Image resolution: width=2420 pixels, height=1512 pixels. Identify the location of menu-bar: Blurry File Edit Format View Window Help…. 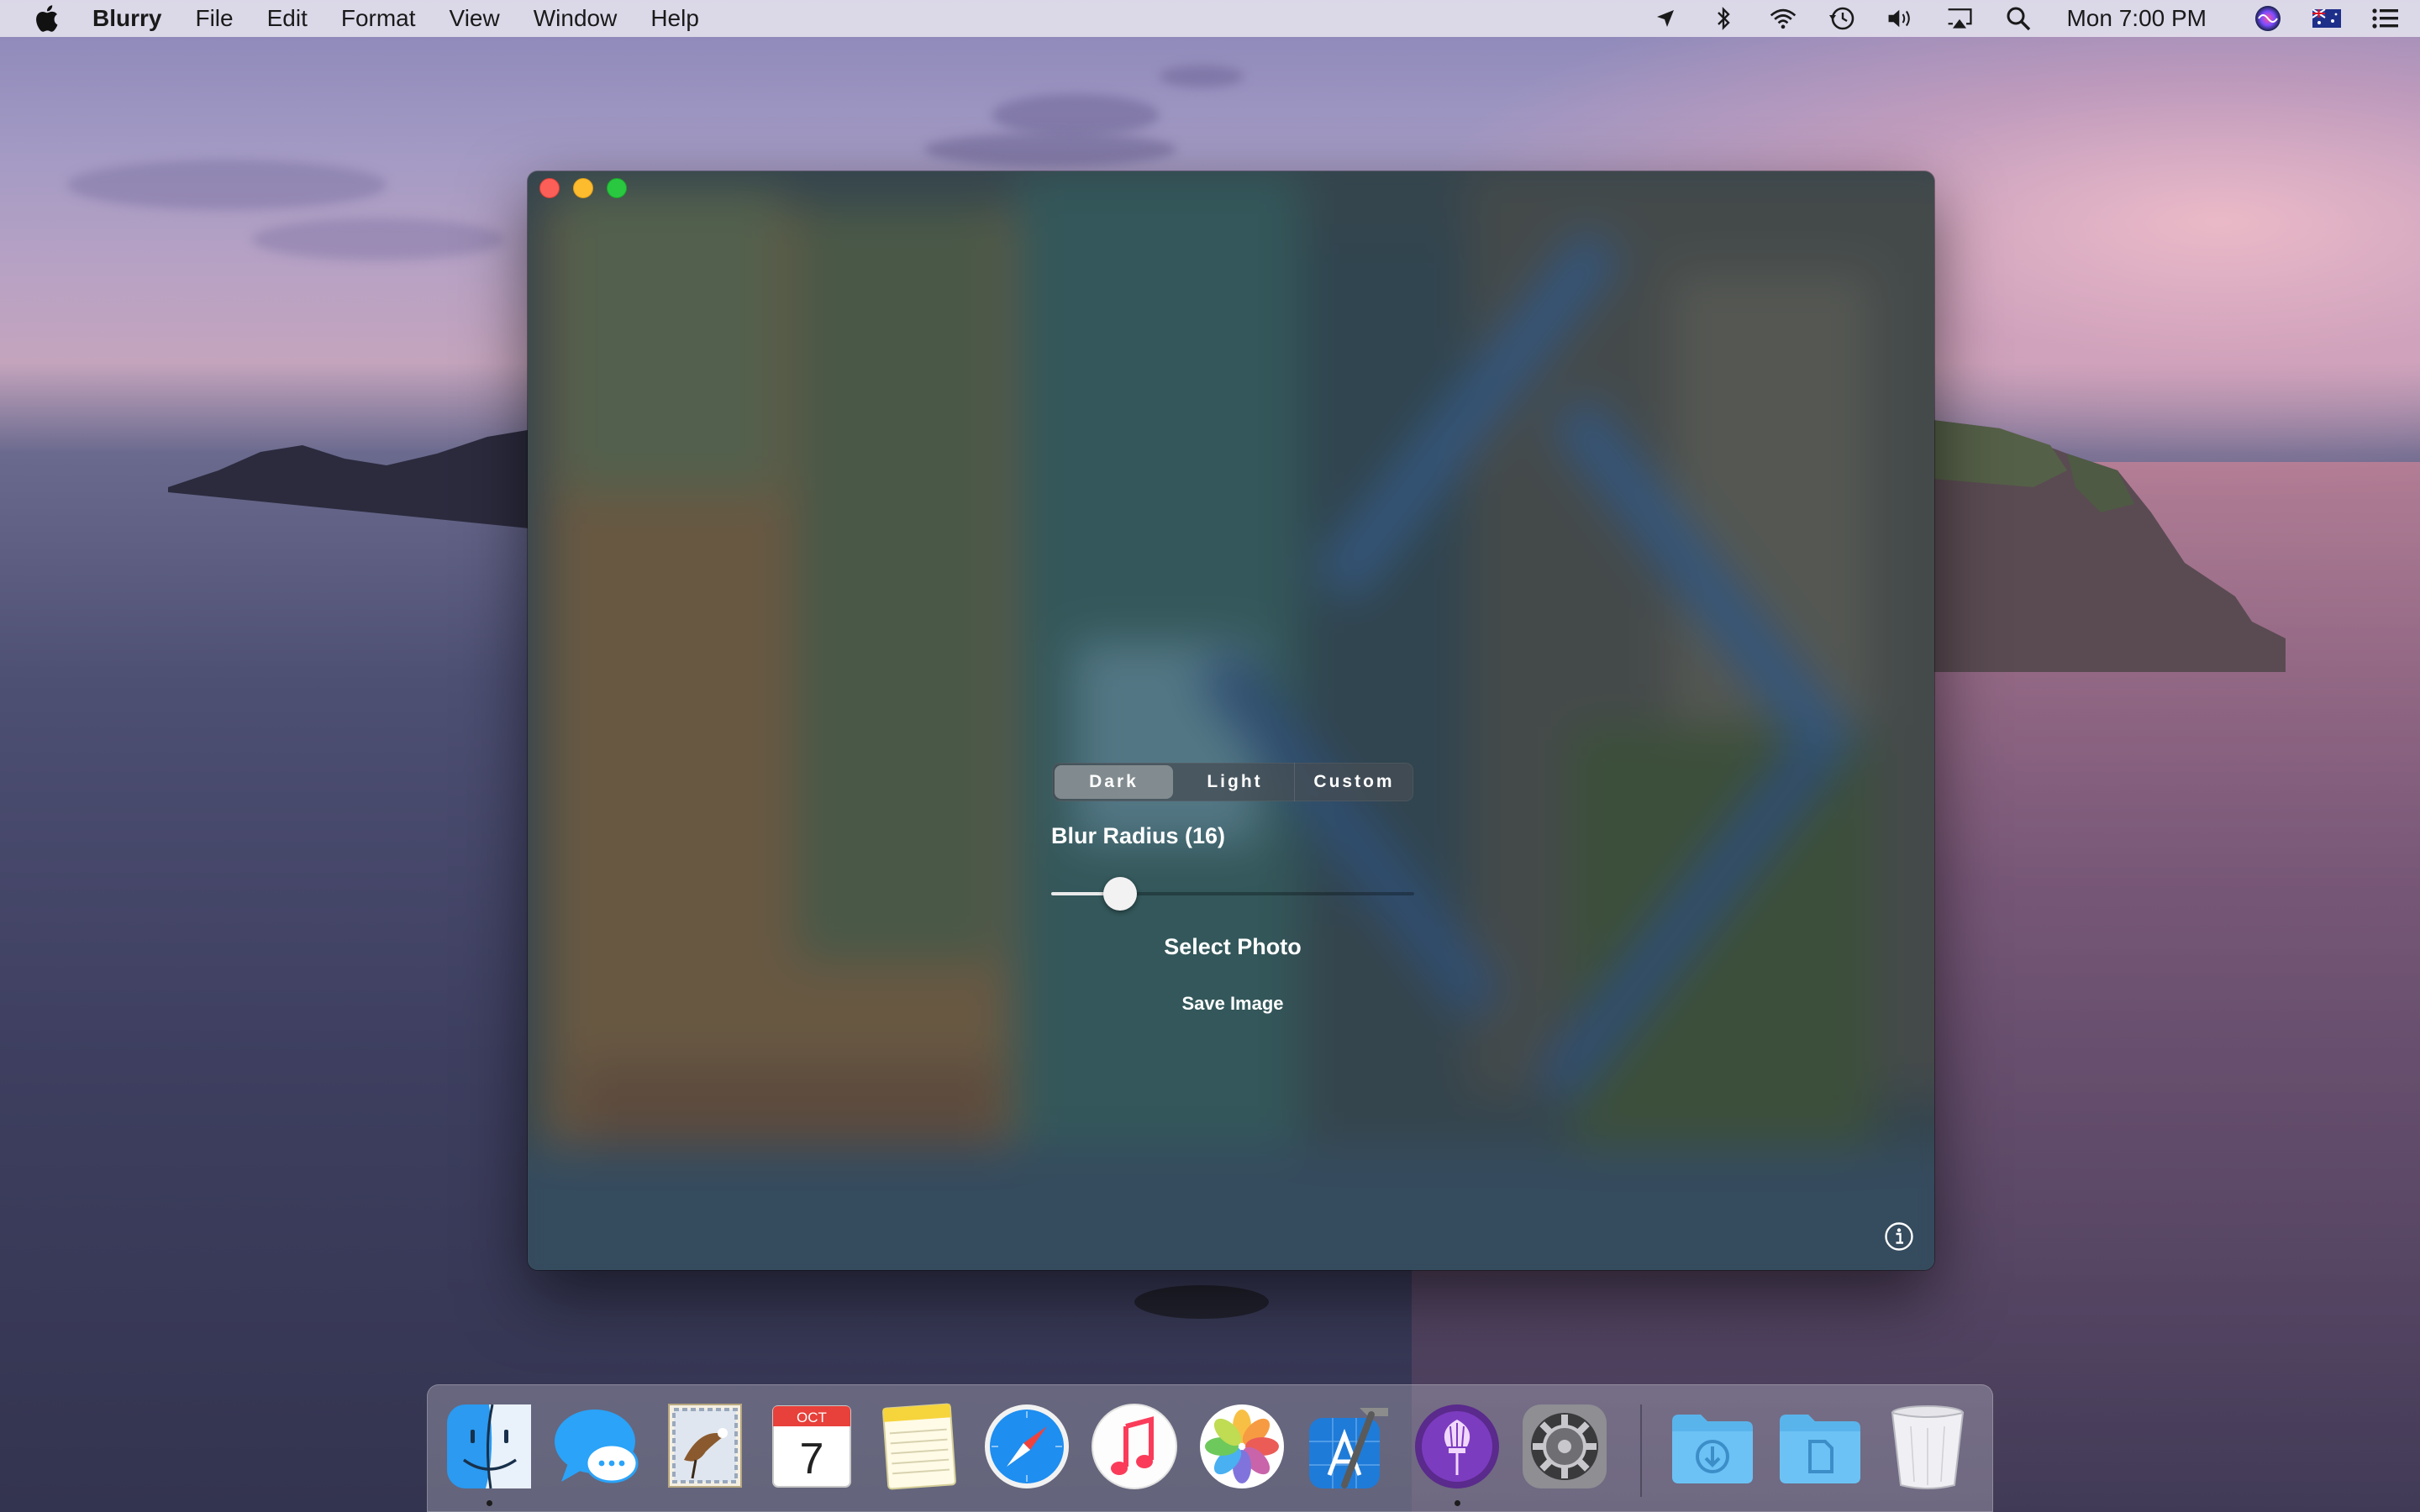
(1210, 18).